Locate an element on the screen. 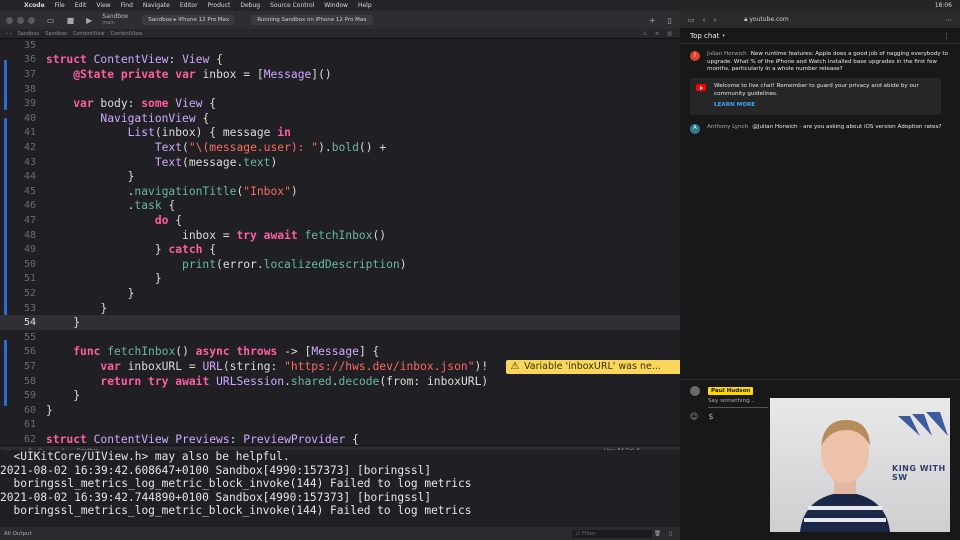  line-number: 48 is located at coordinates (18, 235).